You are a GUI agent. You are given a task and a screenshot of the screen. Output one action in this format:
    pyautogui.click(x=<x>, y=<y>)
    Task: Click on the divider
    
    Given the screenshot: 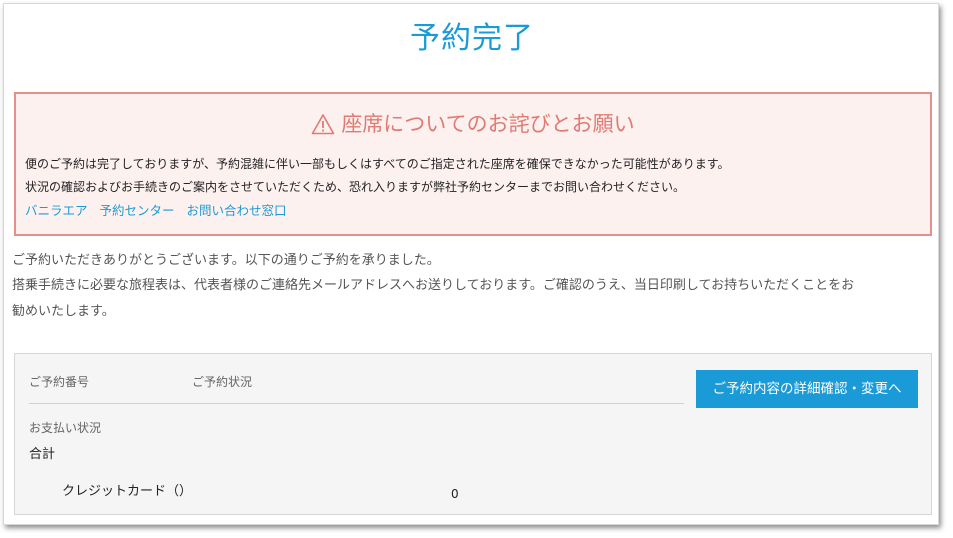 What is the action you would take?
    pyautogui.click(x=356, y=403)
    